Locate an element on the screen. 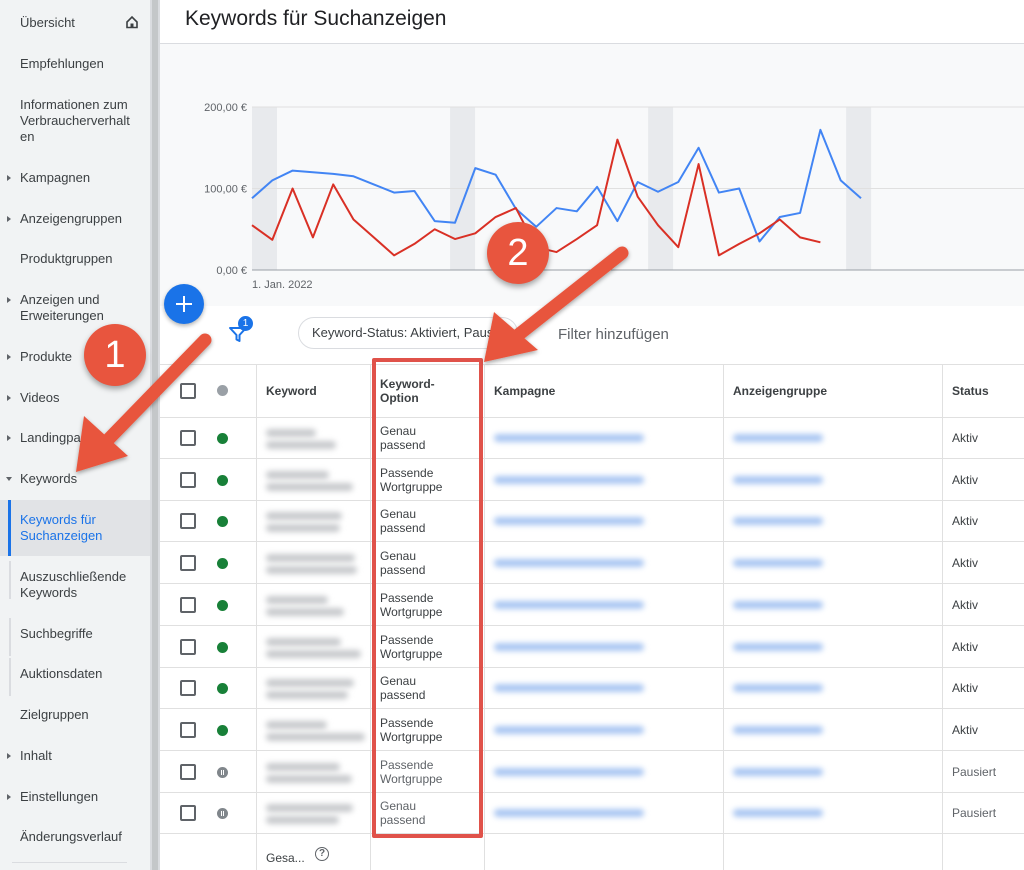  sidebar-item-6: Anzeigen und Erweiterungen is located at coordinates (75, 308).